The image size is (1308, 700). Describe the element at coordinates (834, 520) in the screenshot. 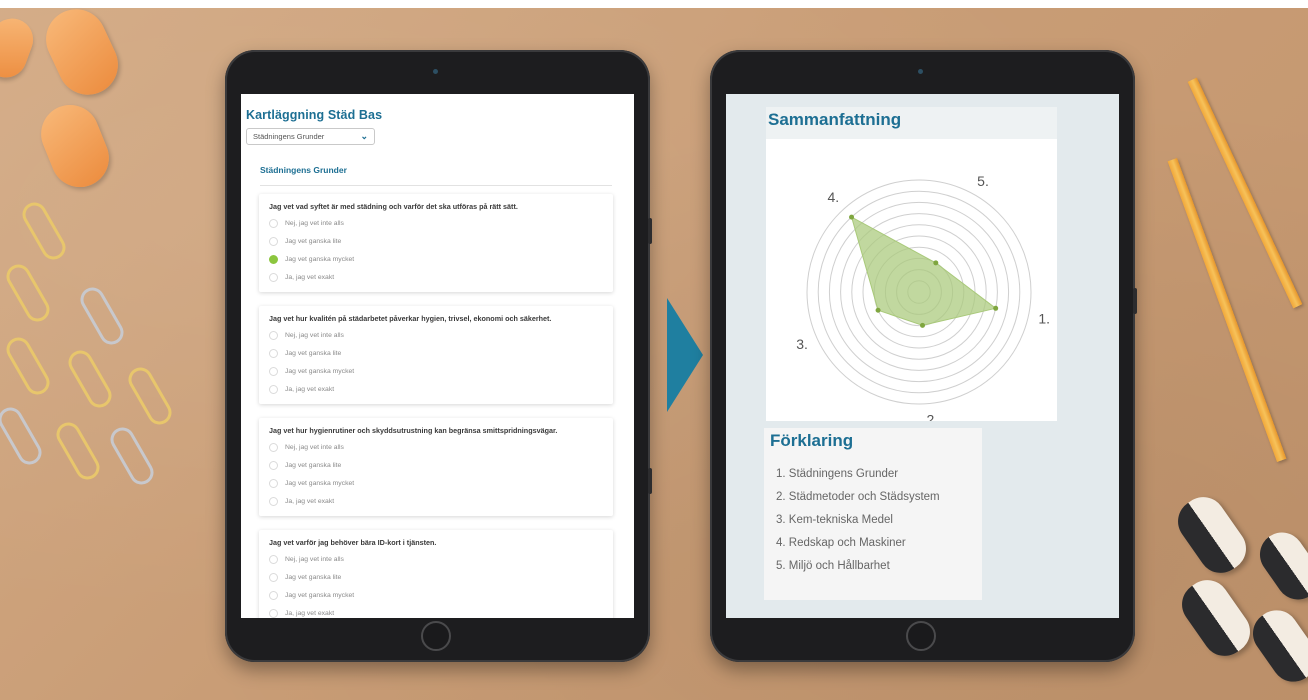

I see `legend-item: 3. Kem-tekniska Medel` at that location.